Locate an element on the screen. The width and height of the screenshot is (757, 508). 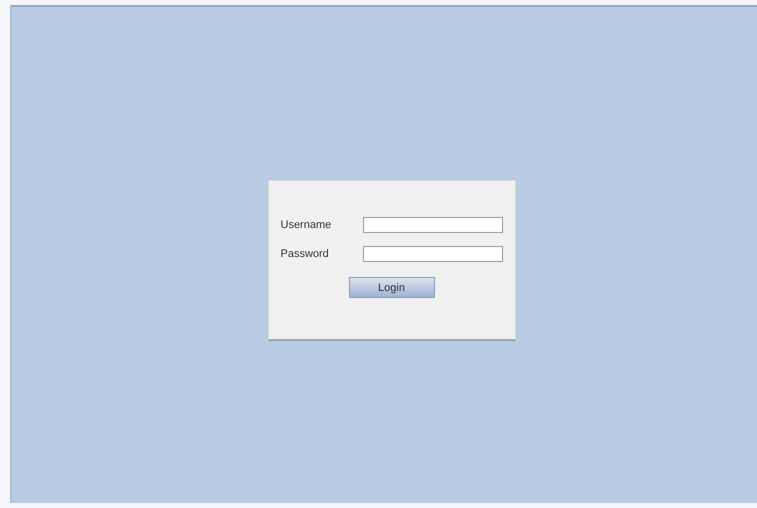
login-button: Login is located at coordinates (391, 287).